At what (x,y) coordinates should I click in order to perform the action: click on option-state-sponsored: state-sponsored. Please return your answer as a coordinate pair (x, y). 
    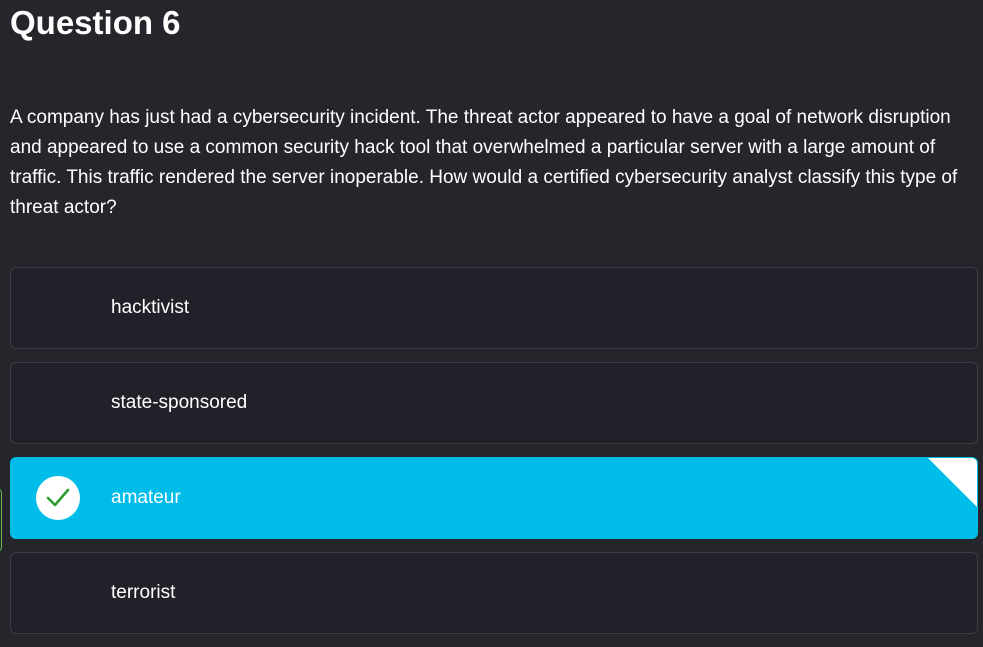
    Looking at the image, I should click on (494, 403).